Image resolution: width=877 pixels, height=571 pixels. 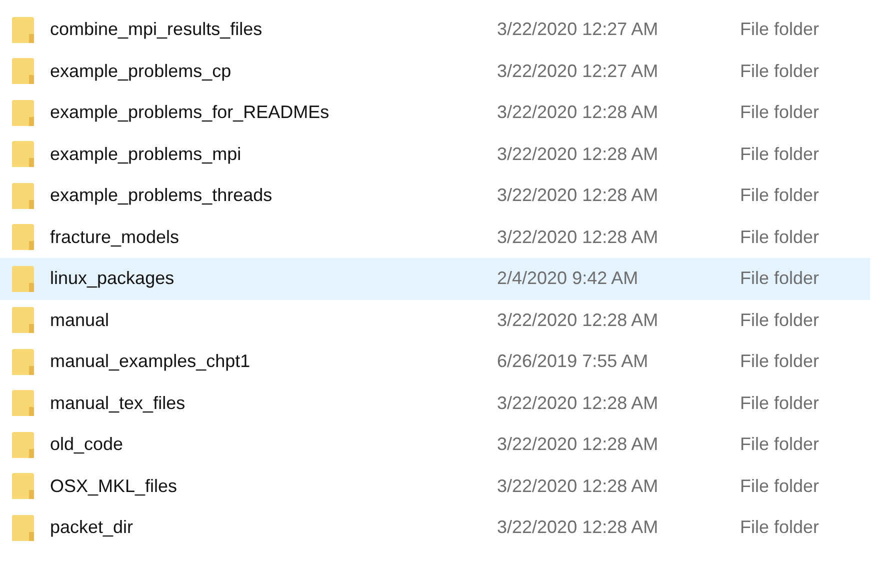 What do you see at coordinates (435, 320) in the screenshot?
I see `file-row: manual 3/22/2020 12:28 AM File folder` at bounding box center [435, 320].